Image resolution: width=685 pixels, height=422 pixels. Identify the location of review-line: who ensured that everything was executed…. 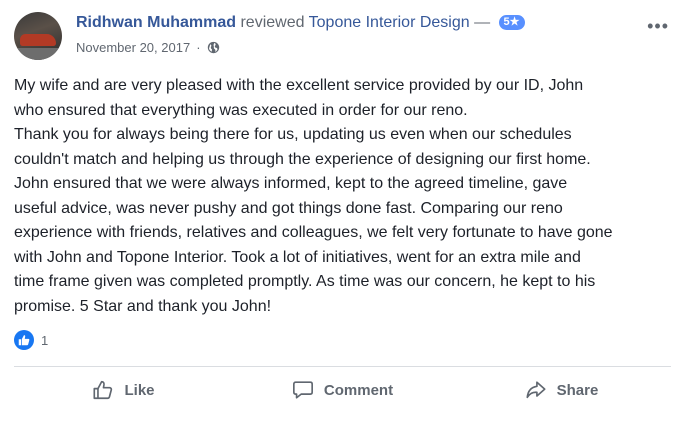
(241, 110).